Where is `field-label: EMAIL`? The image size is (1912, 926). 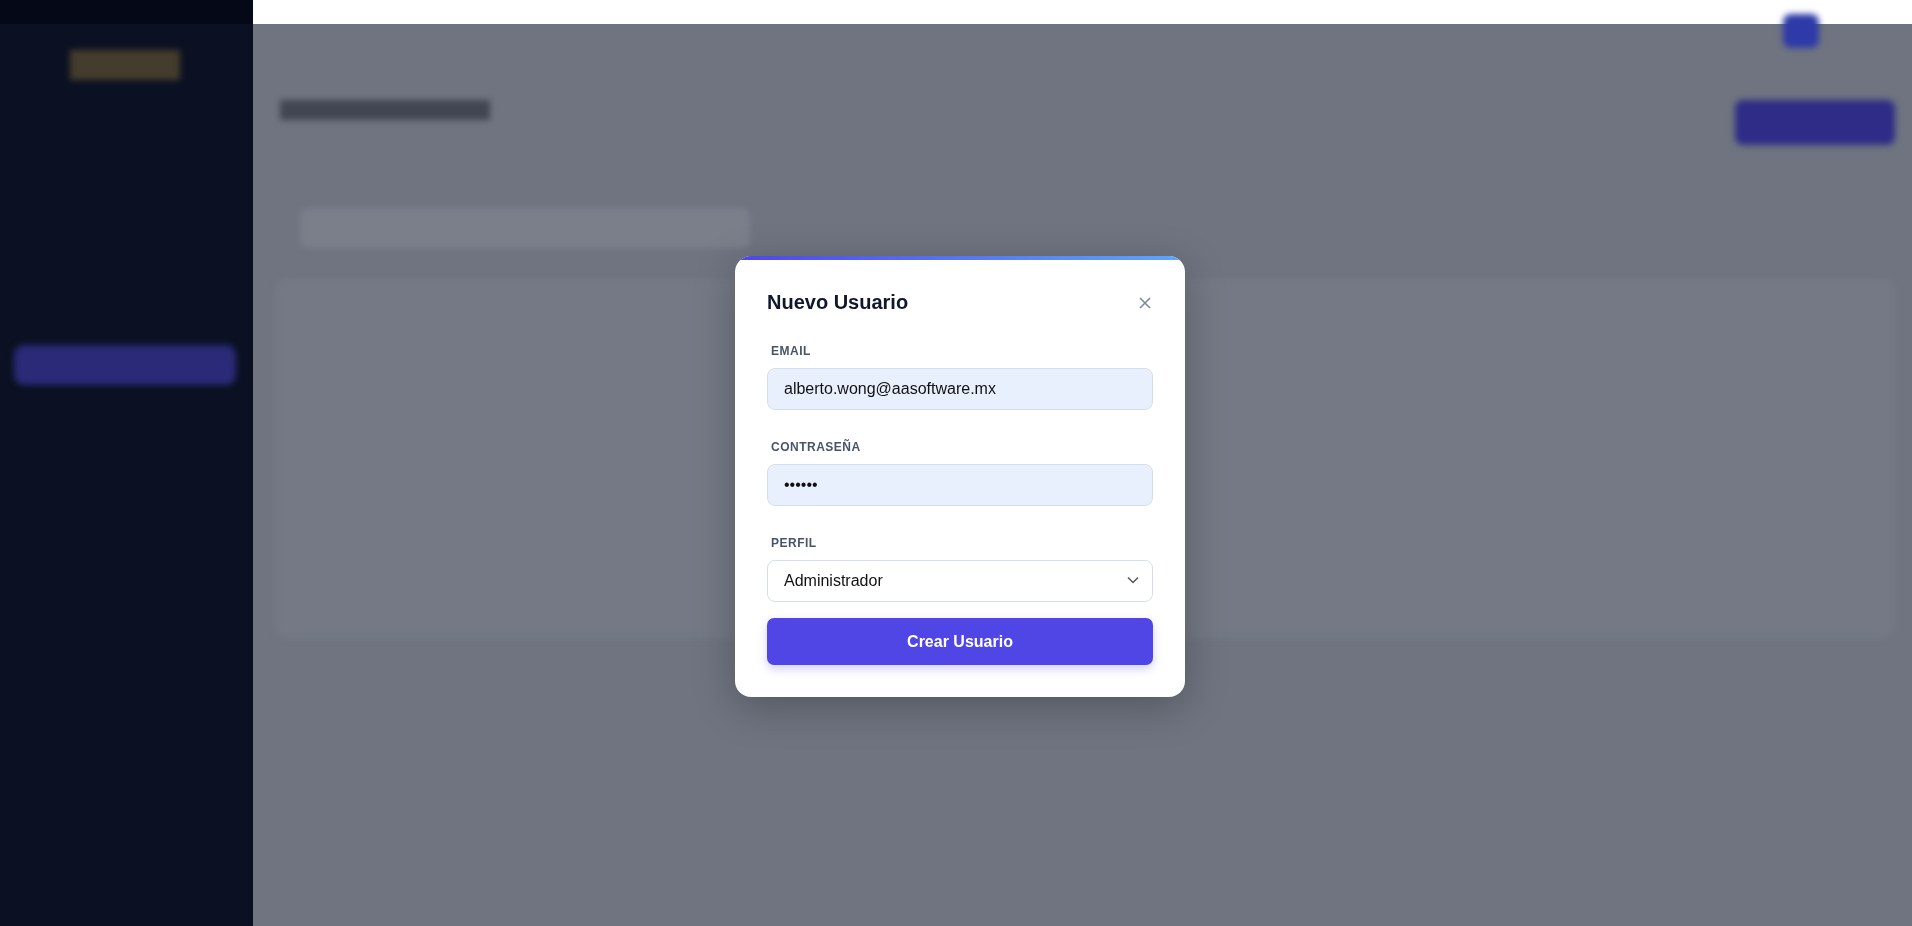
field-label: EMAIL is located at coordinates (791, 351).